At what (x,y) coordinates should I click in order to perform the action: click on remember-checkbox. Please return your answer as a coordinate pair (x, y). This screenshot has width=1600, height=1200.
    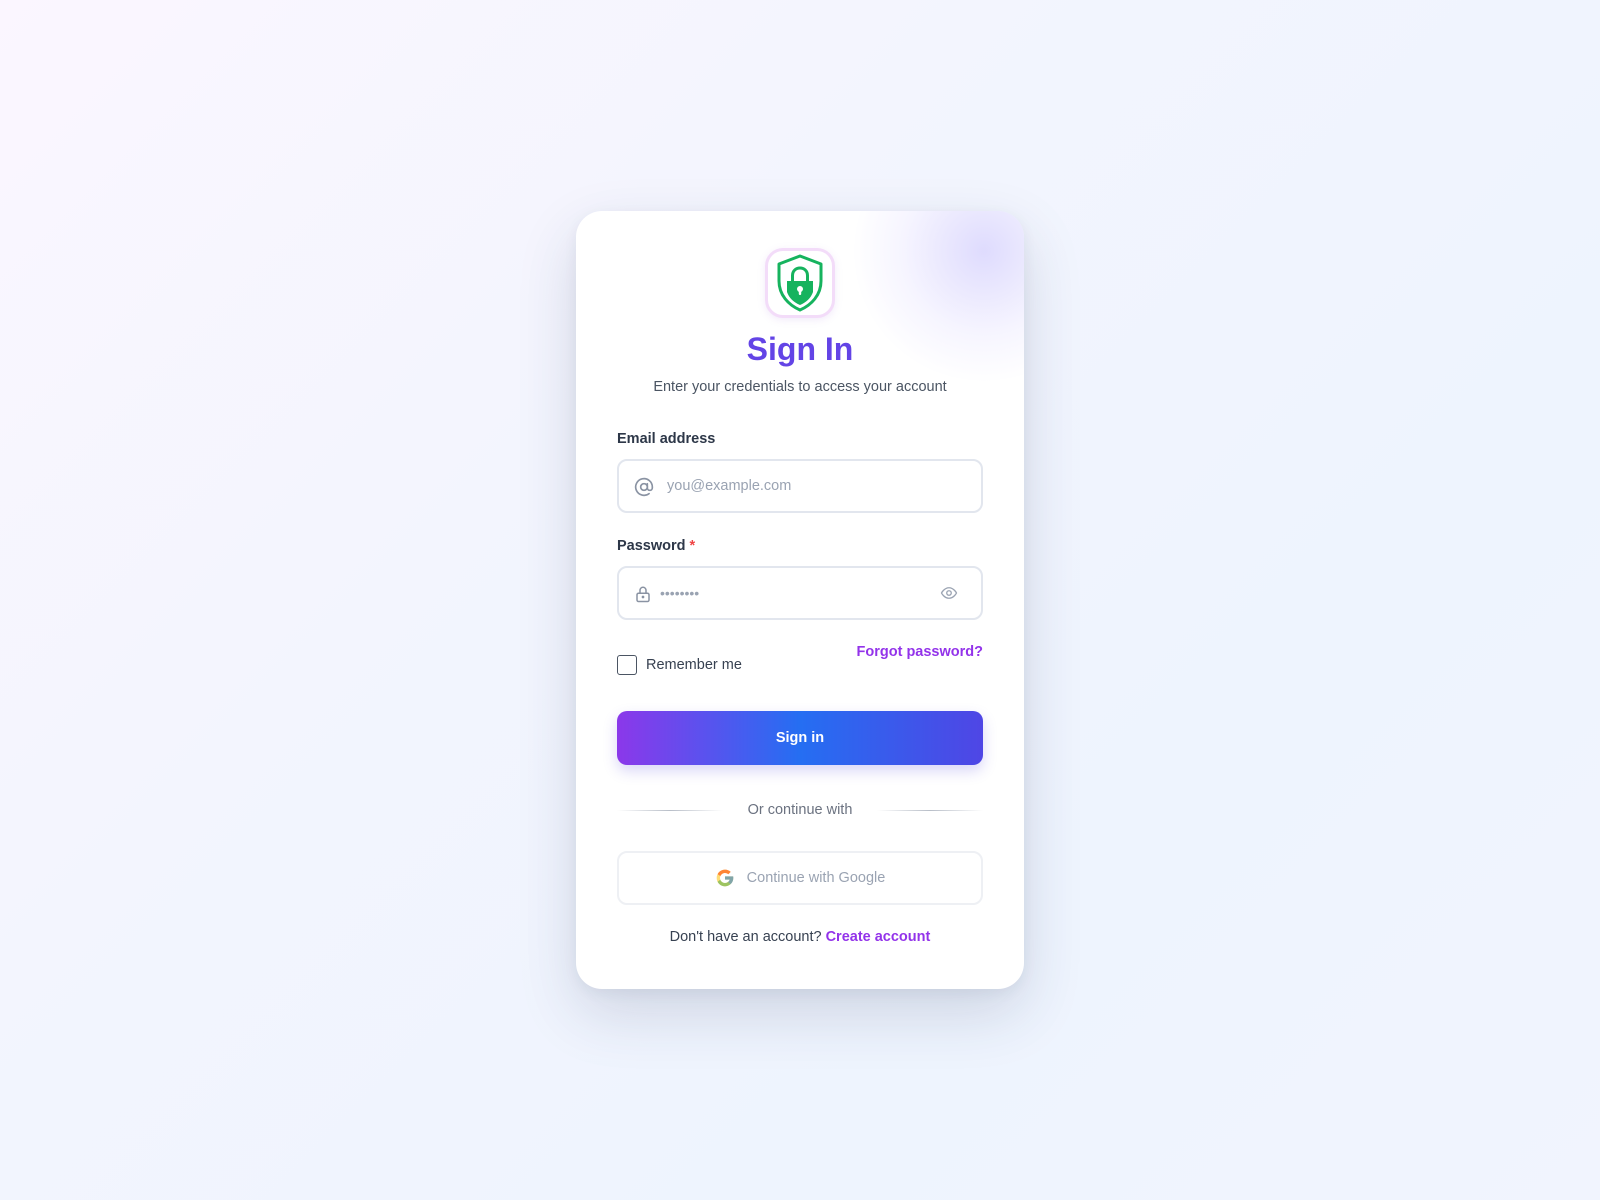
    Looking at the image, I should click on (627, 665).